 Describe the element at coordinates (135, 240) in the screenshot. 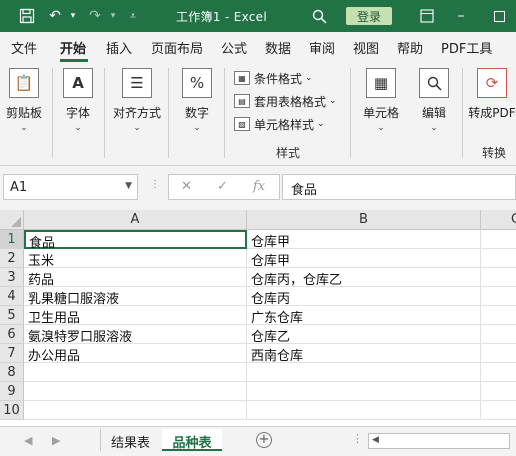

I see `cell-a1: 食品` at that location.